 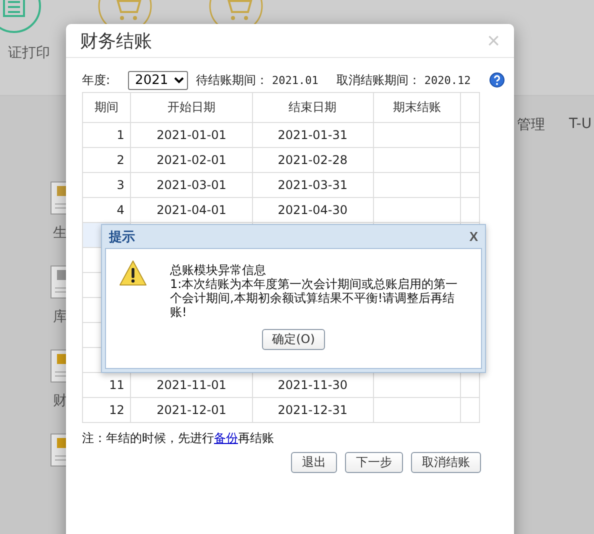 I want to click on pending-label: 待结账期间：, so click(x=232, y=80).